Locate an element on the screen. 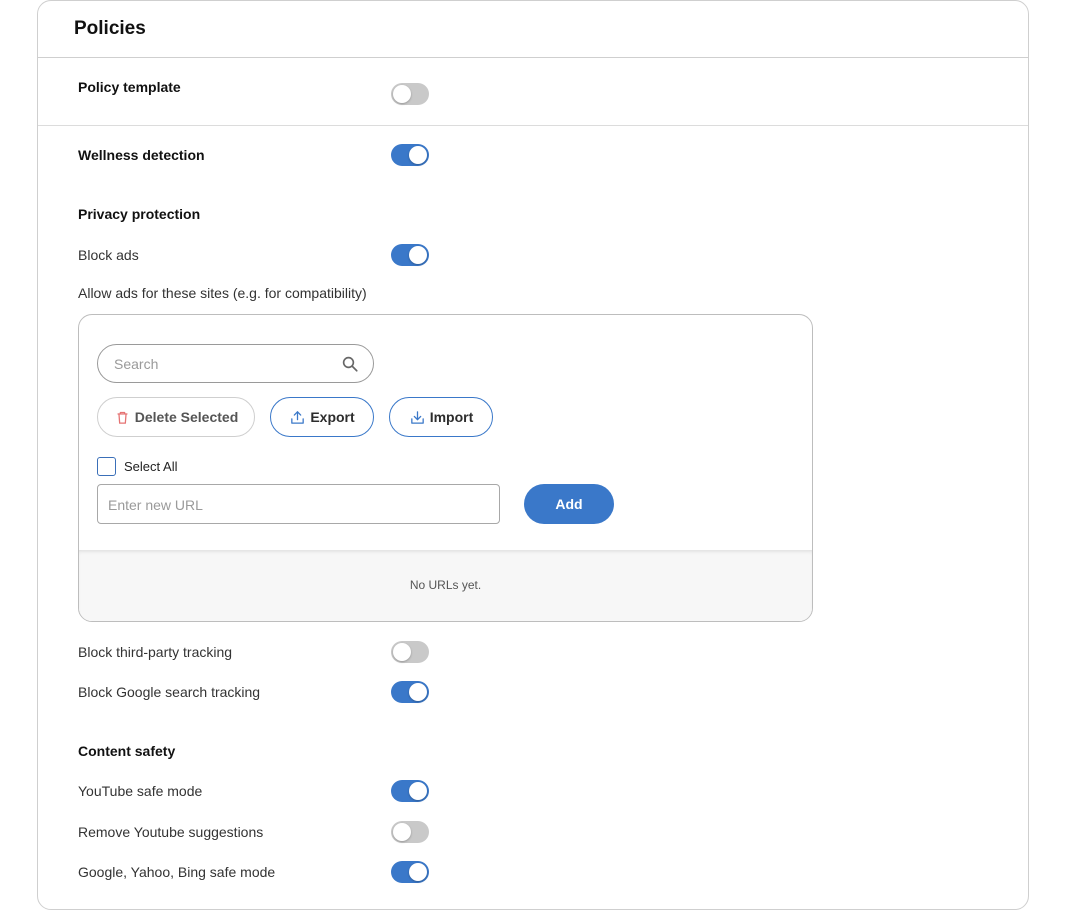 This screenshot has height=910, width=1067. export-label: Export is located at coordinates (332, 417).